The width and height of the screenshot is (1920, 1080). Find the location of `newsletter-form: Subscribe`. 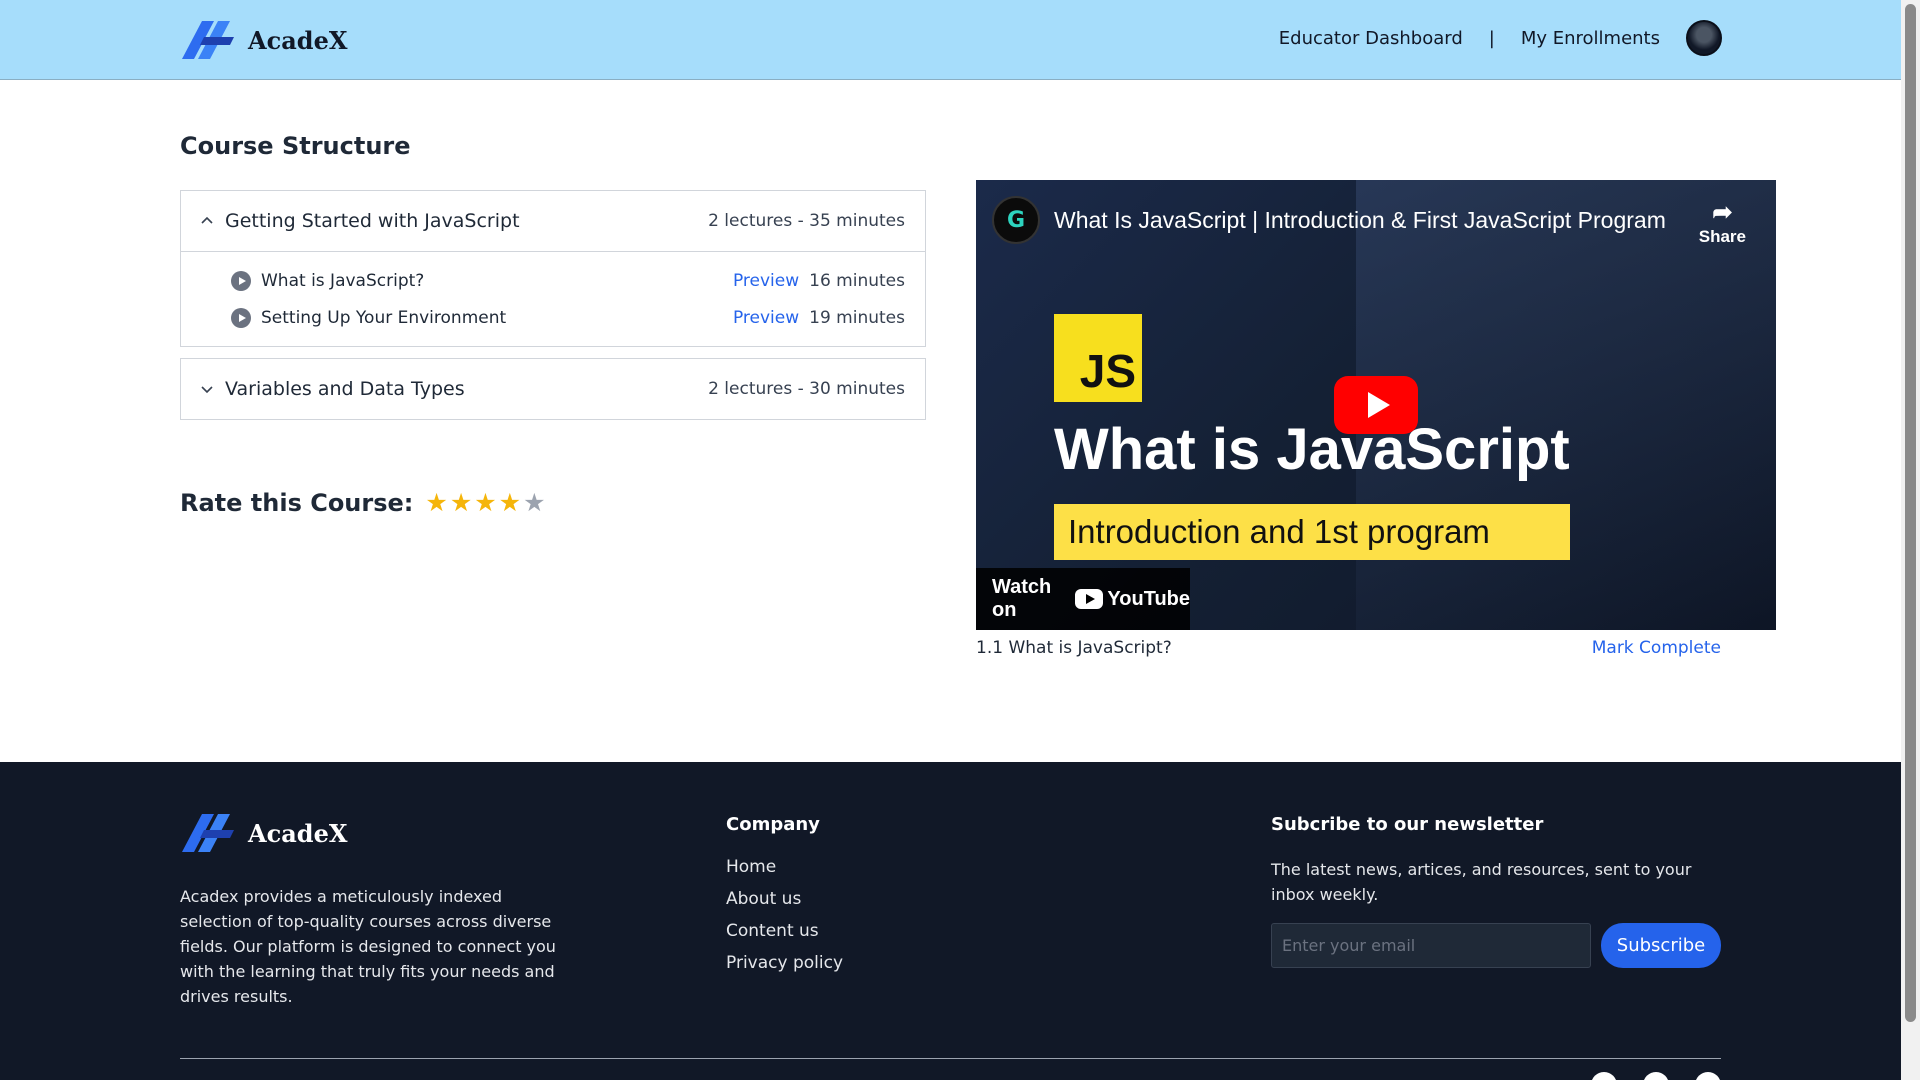

newsletter-form: Subscribe is located at coordinates (1501, 945).